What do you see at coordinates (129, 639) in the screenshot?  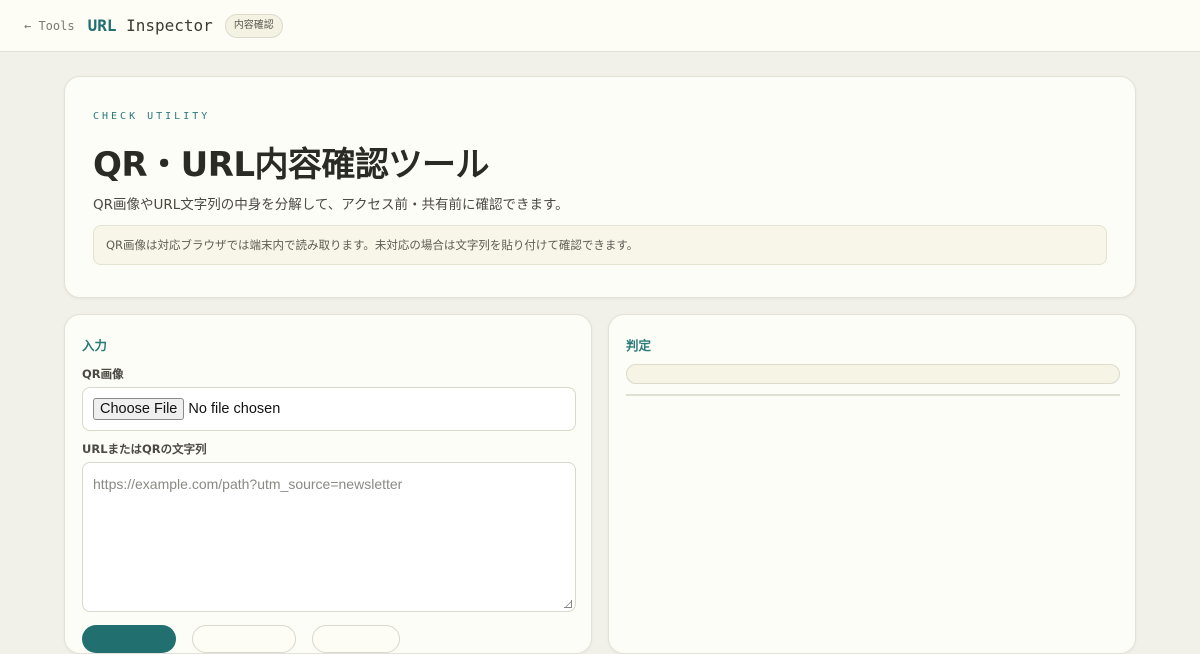 I see `primary-action-button` at bounding box center [129, 639].